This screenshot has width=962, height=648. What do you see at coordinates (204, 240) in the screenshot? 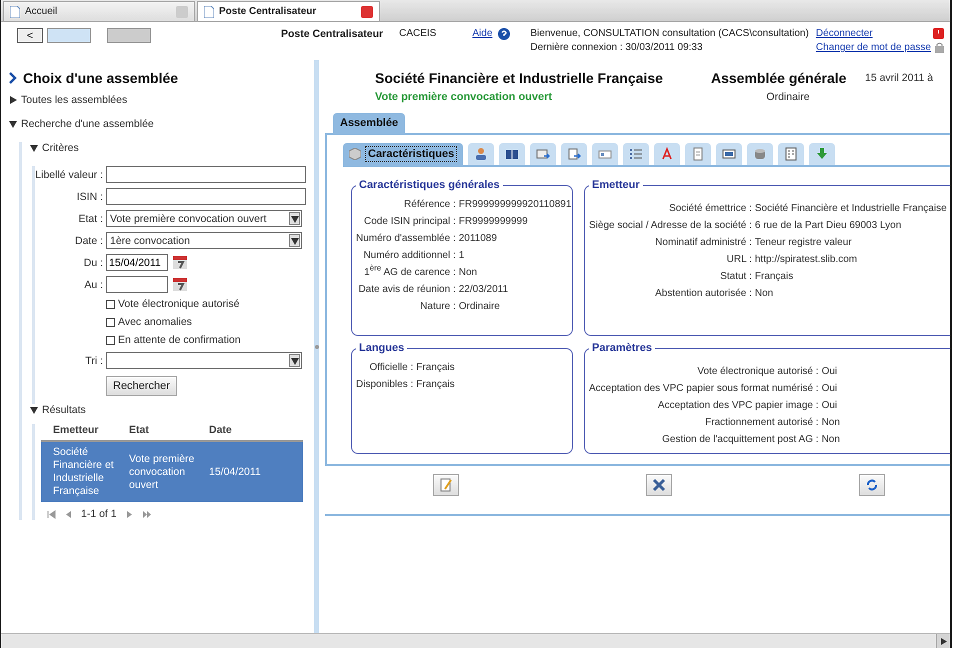
I see `select-field: 1ère convocation` at bounding box center [204, 240].